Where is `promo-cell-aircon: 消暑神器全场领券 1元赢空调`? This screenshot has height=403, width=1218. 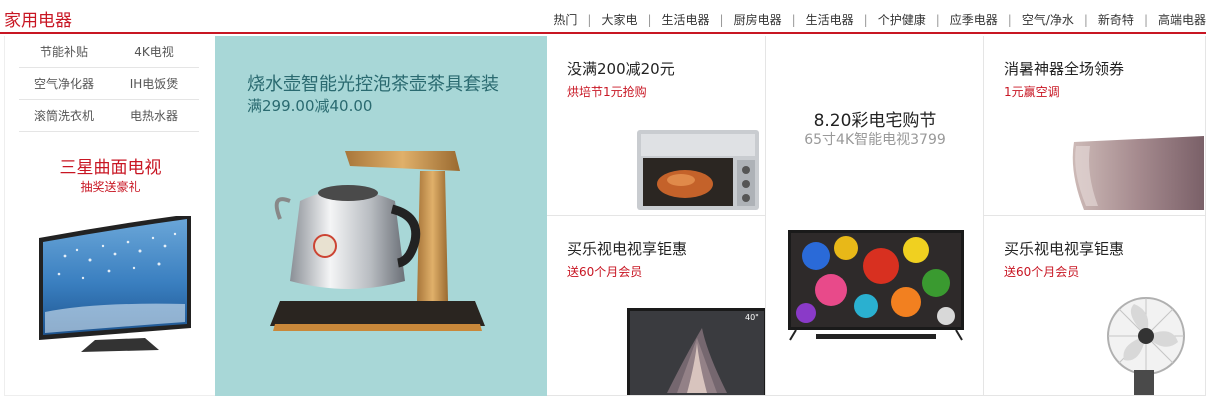
promo-cell-aircon: 消暑神器全场领券 1元赢空调 is located at coordinates (1094, 126).